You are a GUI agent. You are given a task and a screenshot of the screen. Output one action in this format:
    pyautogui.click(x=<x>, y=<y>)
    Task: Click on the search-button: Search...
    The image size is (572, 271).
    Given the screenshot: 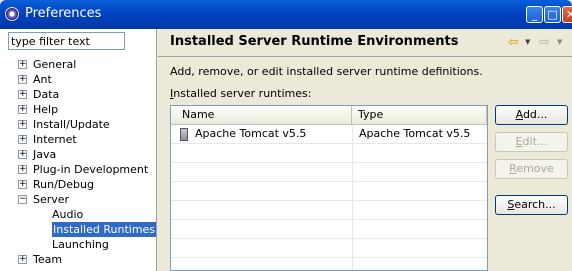 What is the action you would take?
    pyautogui.click(x=531, y=205)
    